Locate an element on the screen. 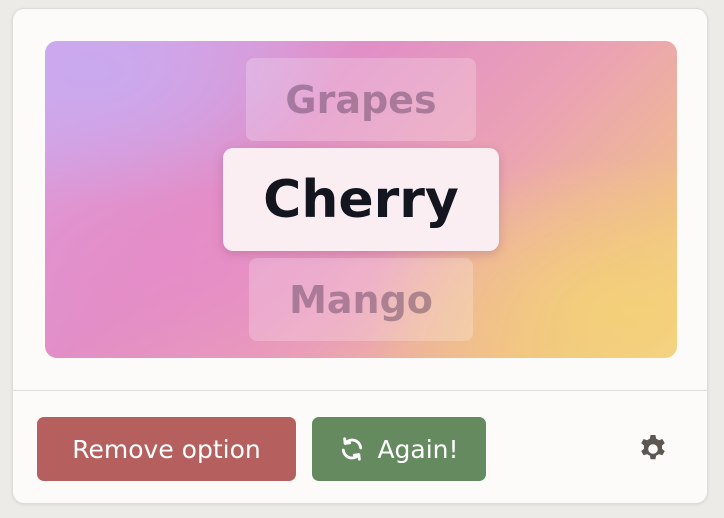  selected-option: Cherry is located at coordinates (361, 199).